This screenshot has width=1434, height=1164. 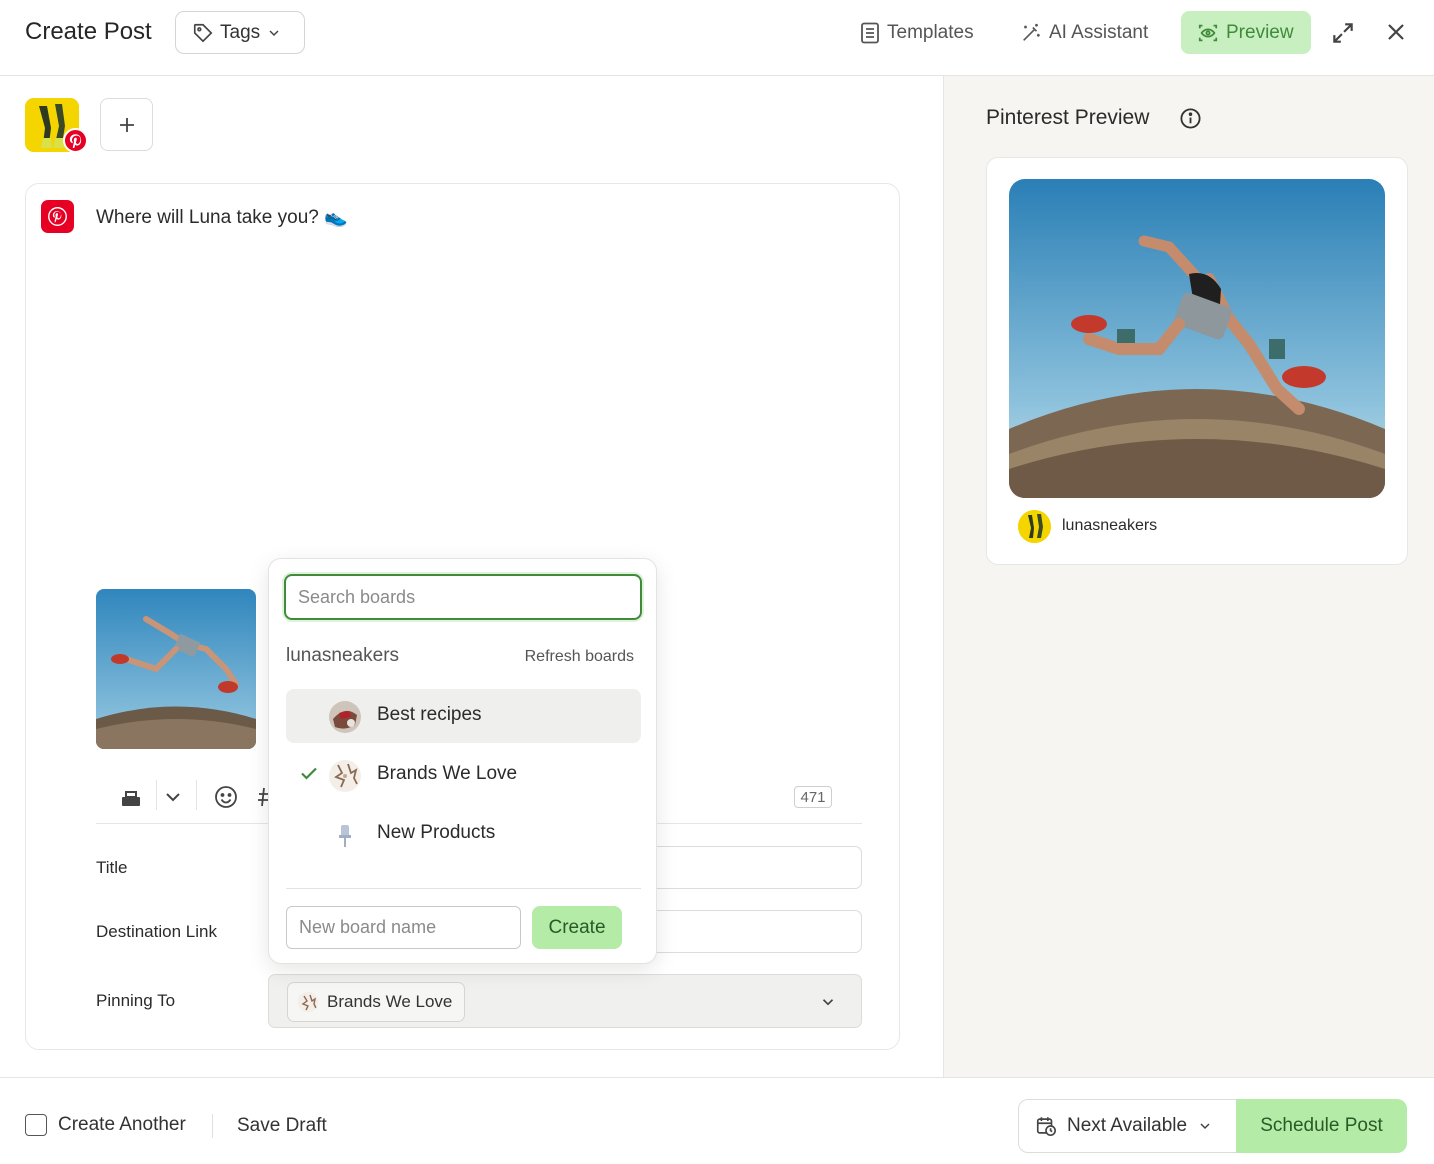 I want to click on schedule-post-button: Schedule Post, so click(x=1321, y=1126).